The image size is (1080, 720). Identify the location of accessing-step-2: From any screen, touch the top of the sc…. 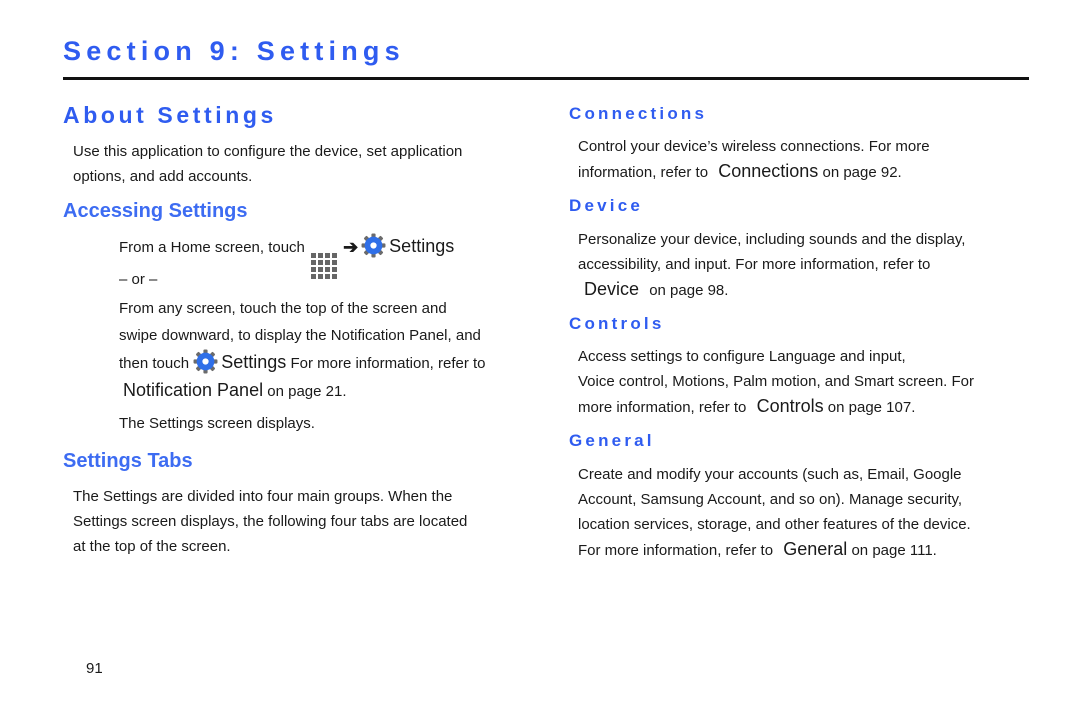
(302, 350).